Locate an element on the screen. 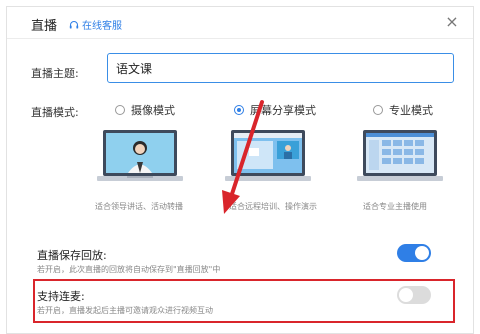 The image size is (480, 334). mode-caption: 适合专业主播使用 is located at coordinates (395, 206).